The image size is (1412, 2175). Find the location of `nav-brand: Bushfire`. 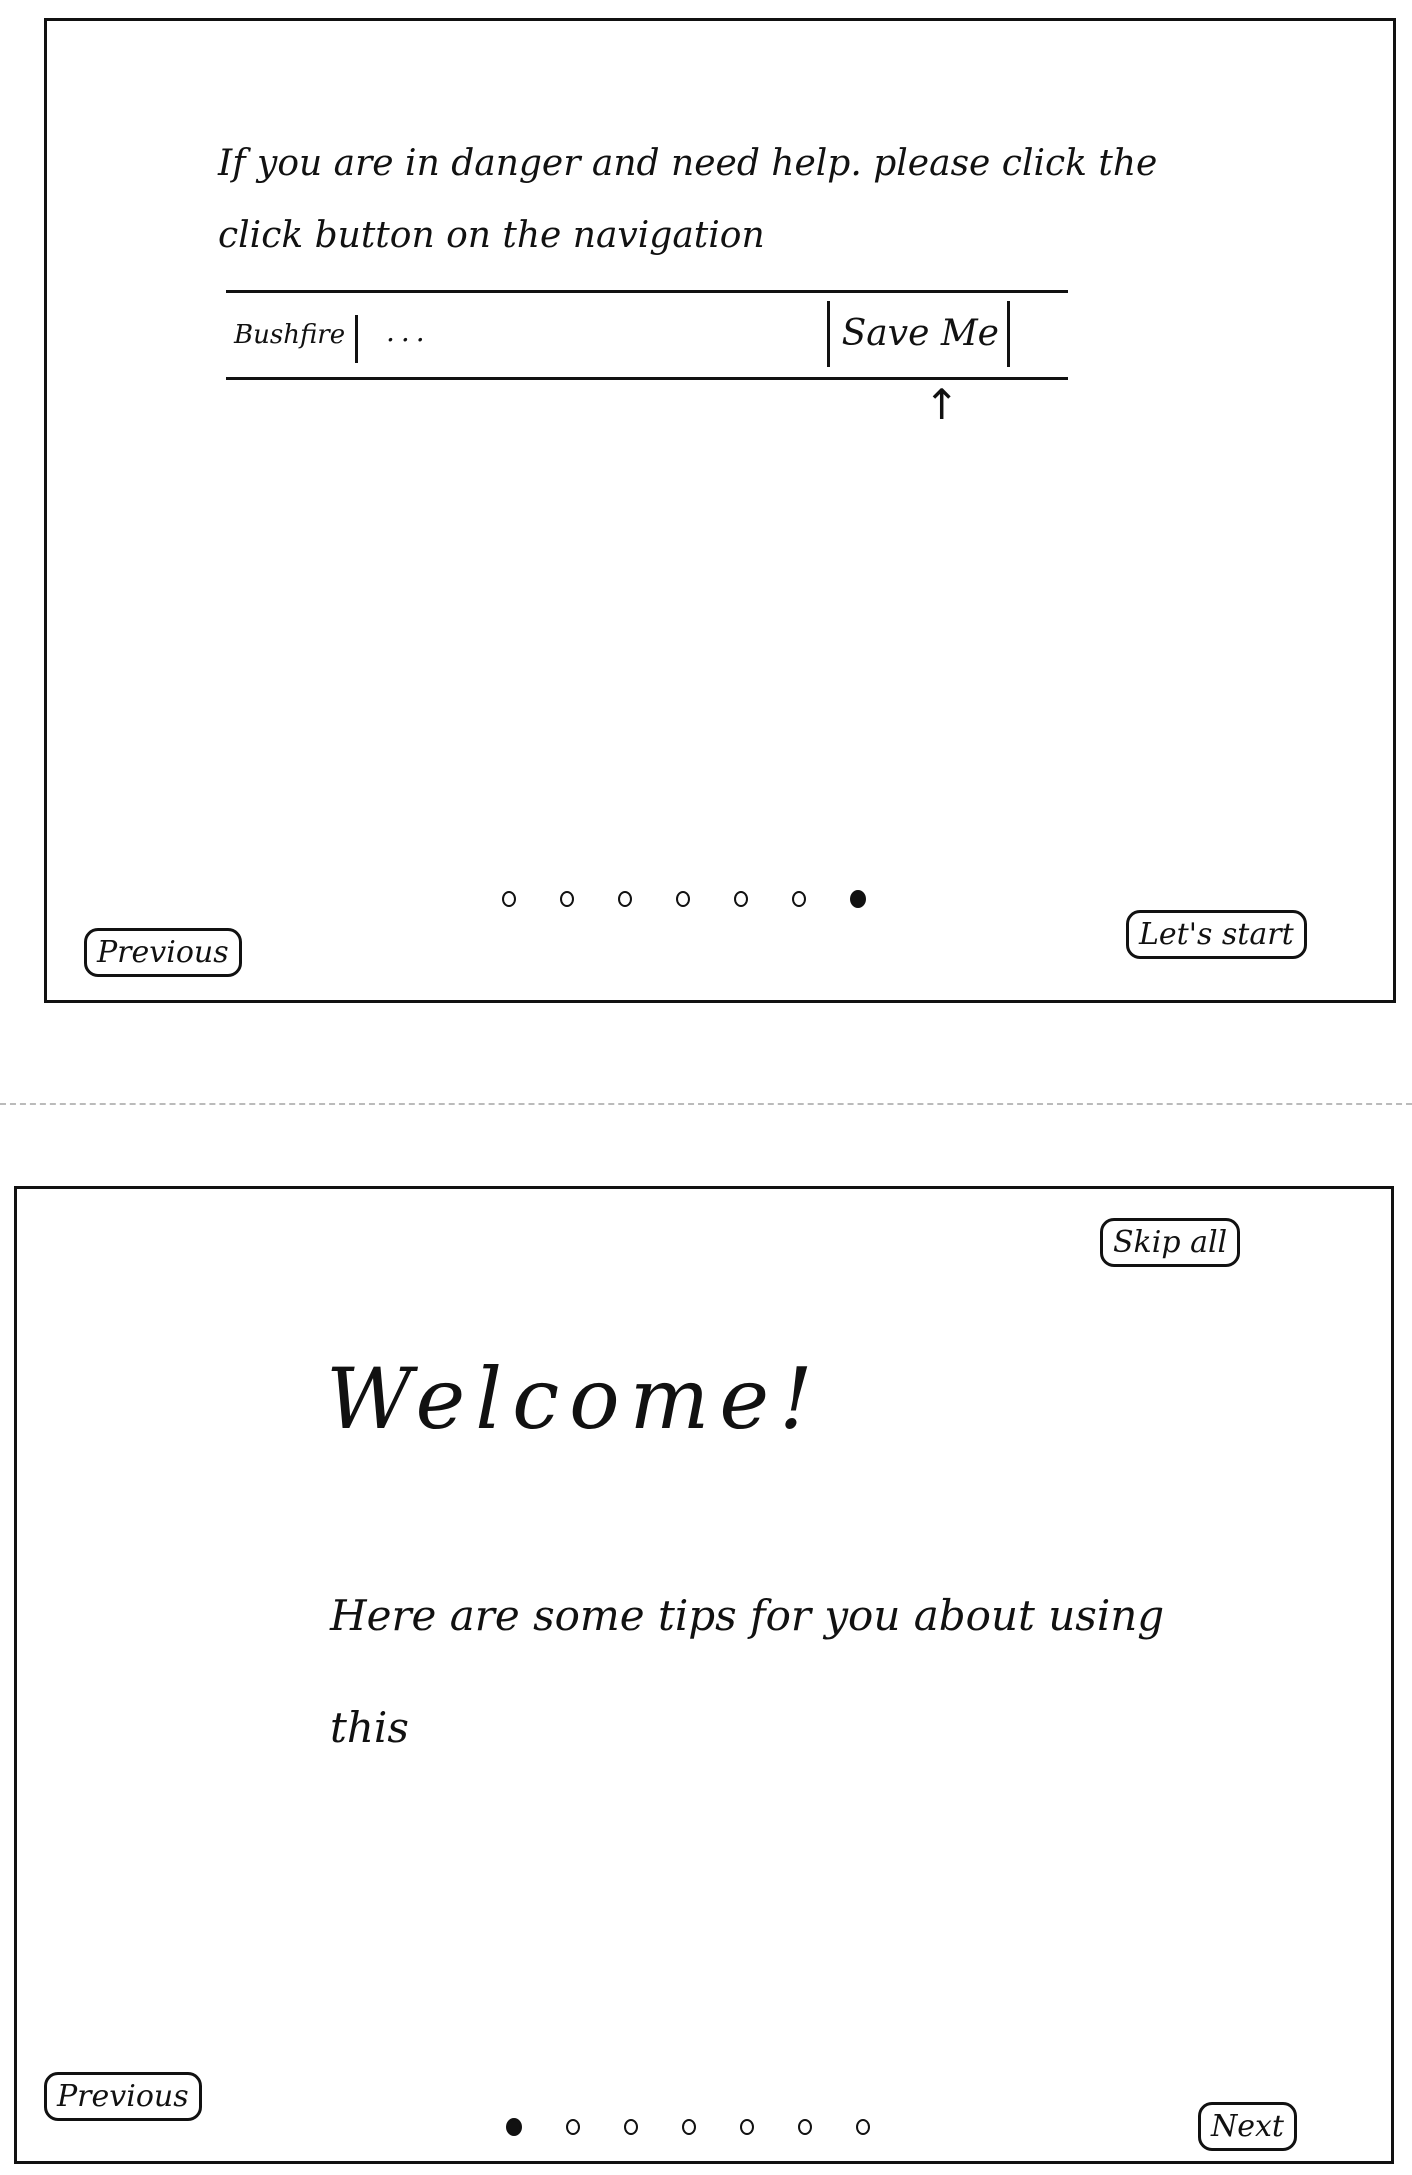

nav-brand: Bushfire is located at coordinates (296, 339).